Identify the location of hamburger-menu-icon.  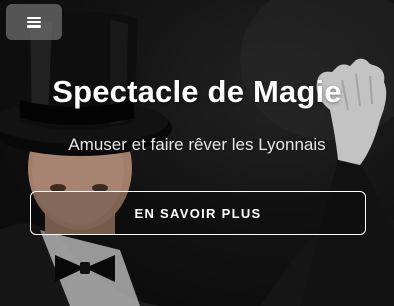
(34, 22).